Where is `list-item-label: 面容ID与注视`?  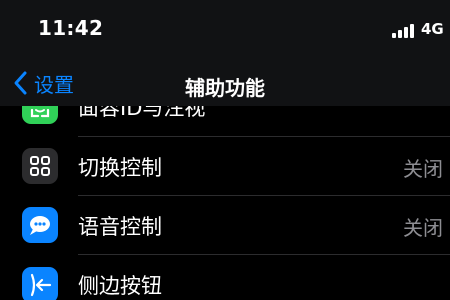 list-item-label: 面容ID与注视 is located at coordinates (142, 113).